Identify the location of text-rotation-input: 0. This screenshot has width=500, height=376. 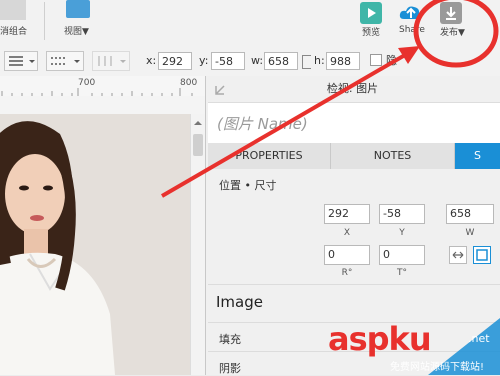
(402, 255).